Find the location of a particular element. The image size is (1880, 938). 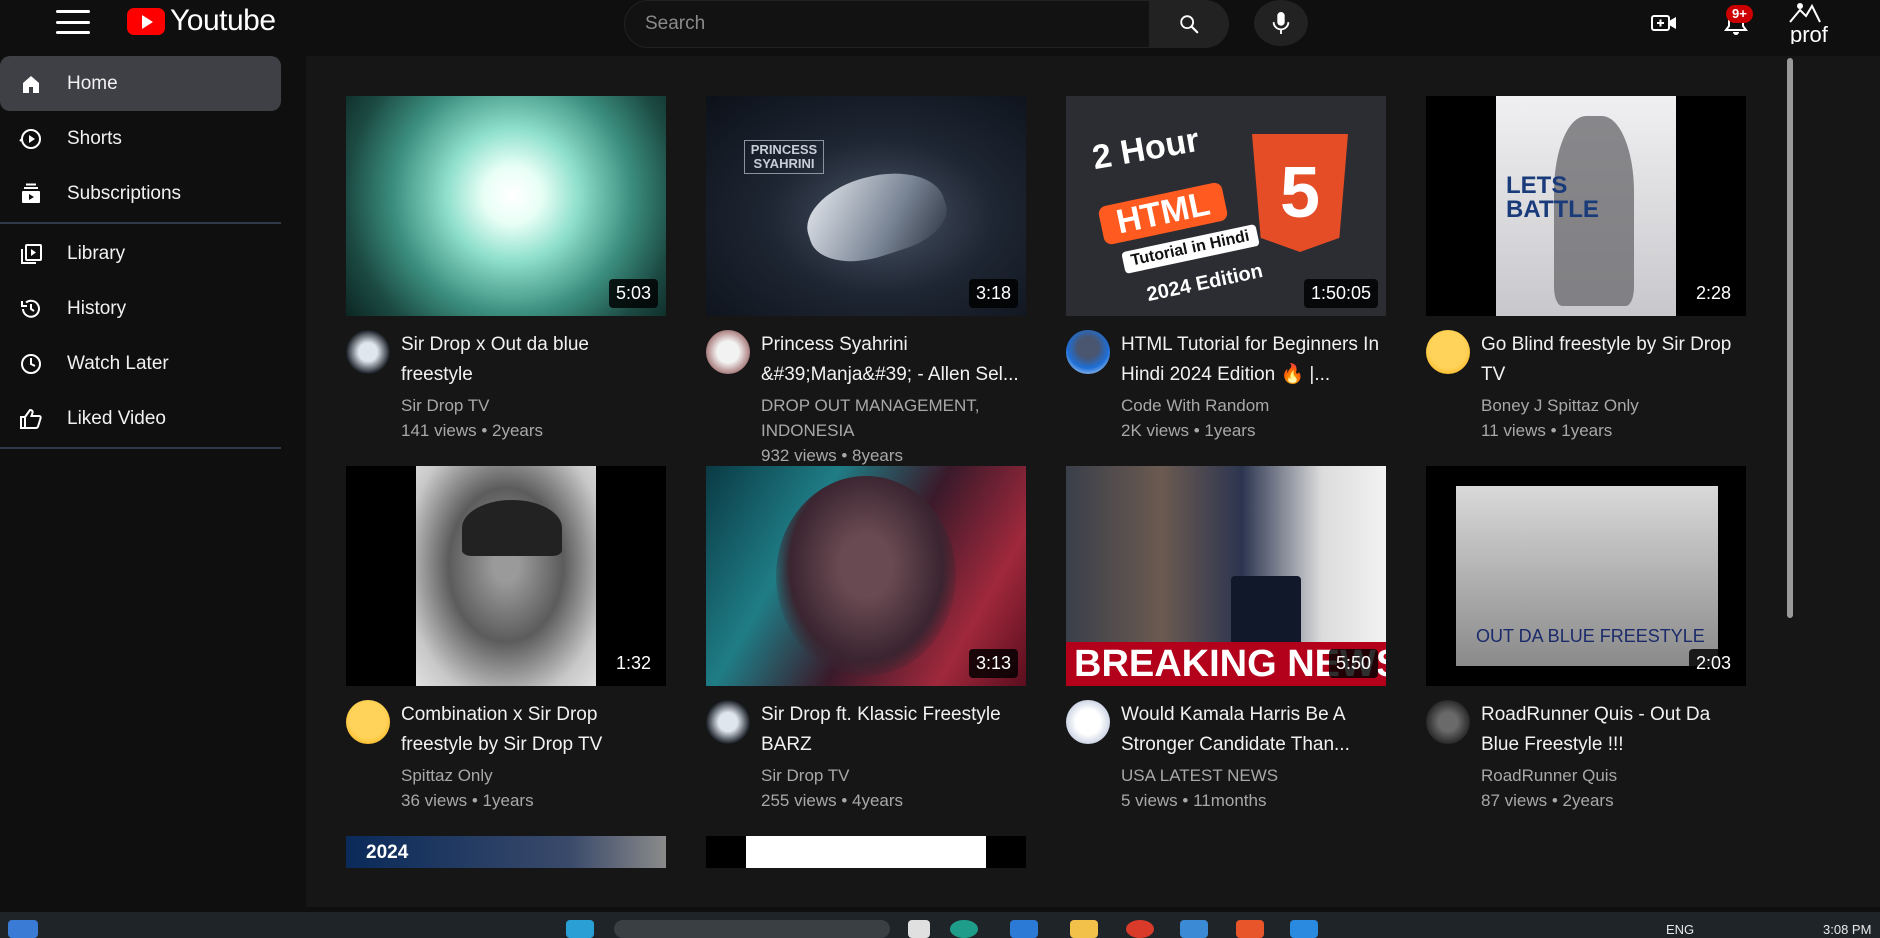

video-stats: 141 views • 2years is located at coordinates (472, 430).